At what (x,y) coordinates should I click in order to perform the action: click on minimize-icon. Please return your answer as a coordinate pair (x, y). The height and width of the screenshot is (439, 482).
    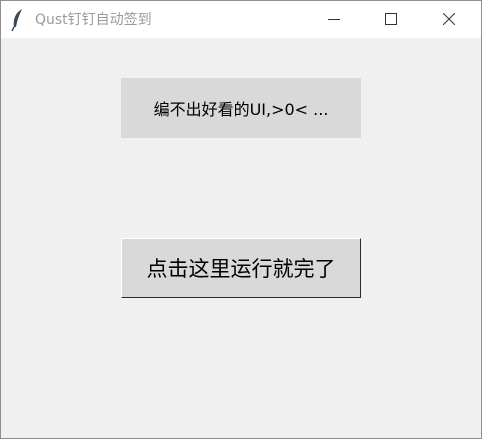
    Looking at the image, I should click on (334, 19).